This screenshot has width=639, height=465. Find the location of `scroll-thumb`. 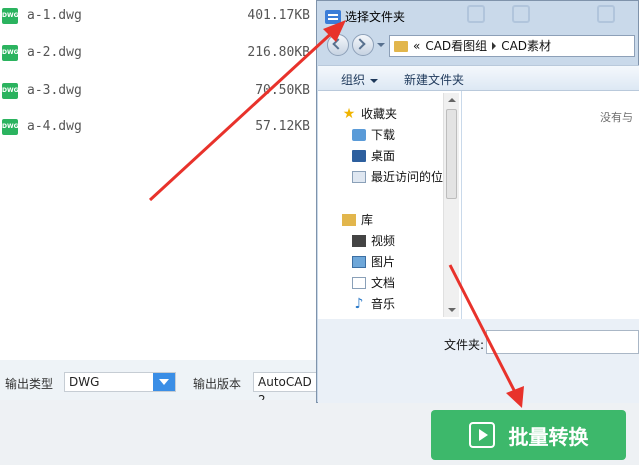

scroll-thumb is located at coordinates (451, 154).